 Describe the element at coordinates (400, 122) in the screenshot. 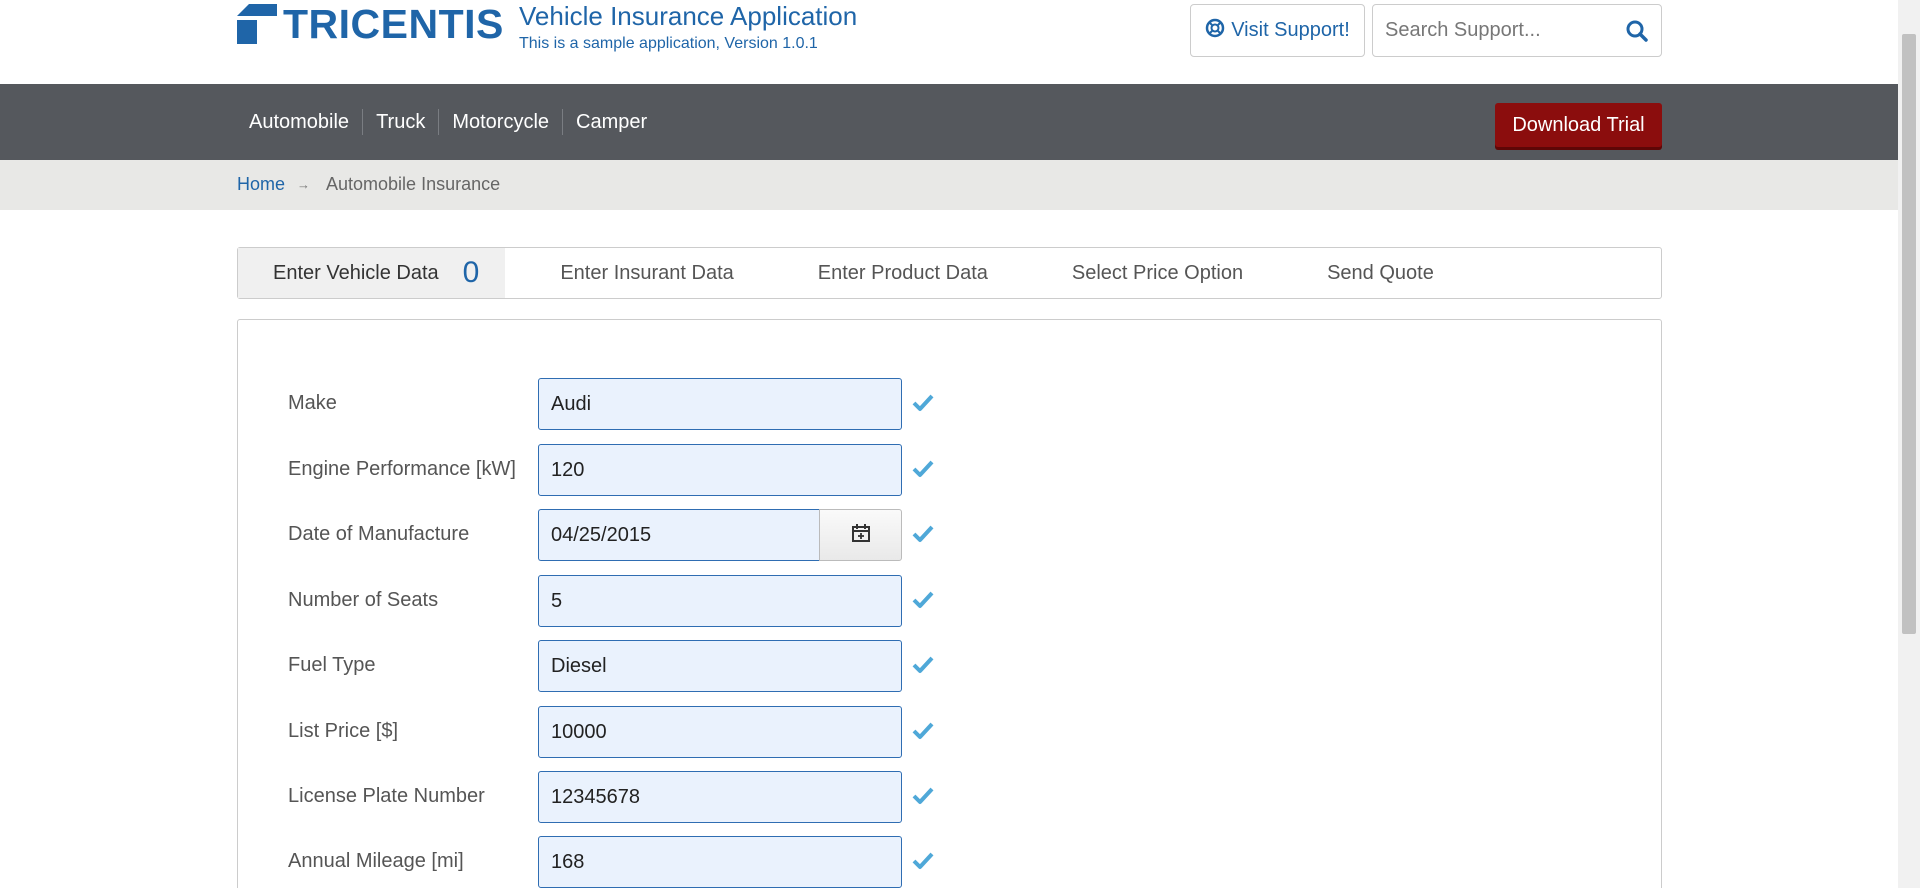

I see `nav-item-truck: Truck` at that location.